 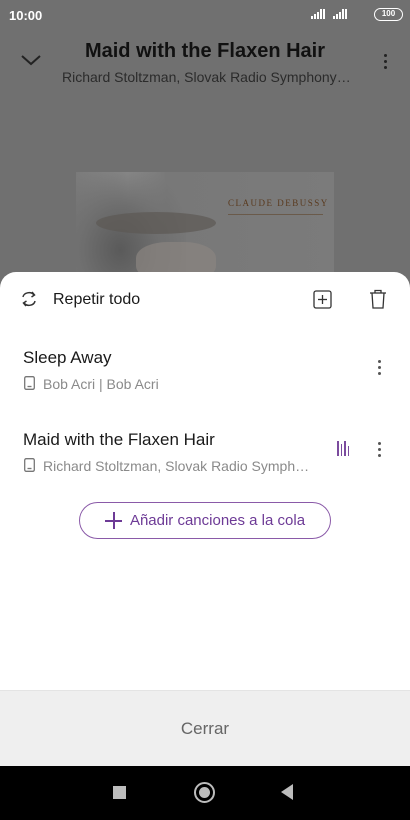 What do you see at coordinates (26, 15) in the screenshot?
I see `status-time: 10:00` at bounding box center [26, 15].